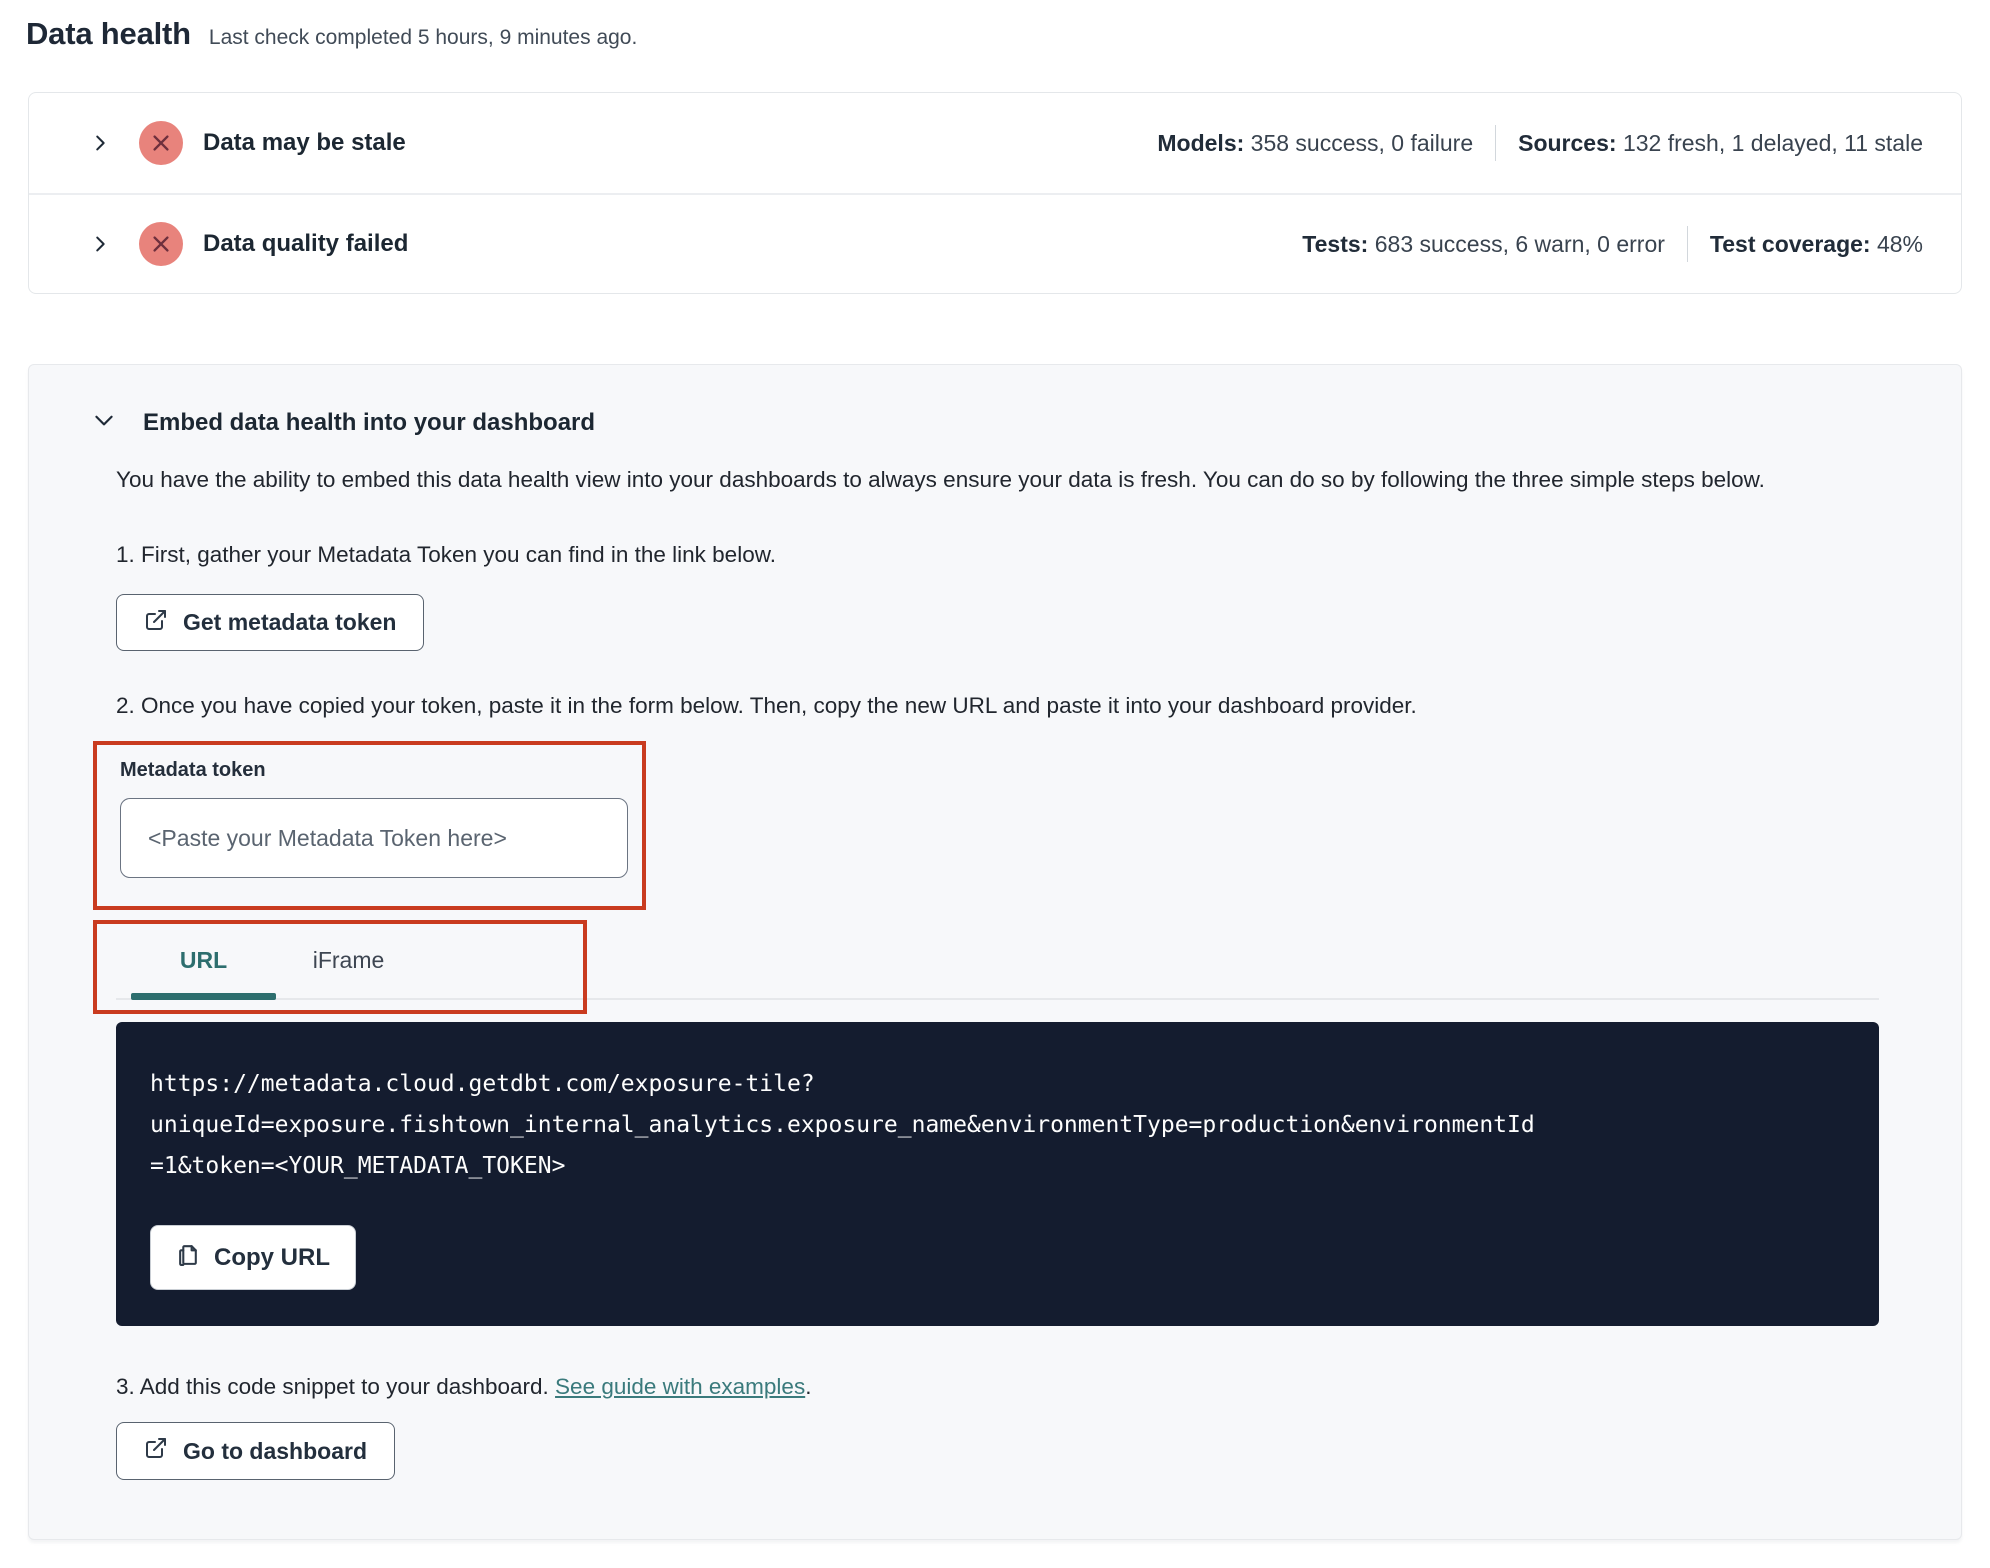 The image size is (1990, 1568). What do you see at coordinates (1790, 243) in the screenshot?
I see `test-coverage-stat-label: Test coverage:` at bounding box center [1790, 243].